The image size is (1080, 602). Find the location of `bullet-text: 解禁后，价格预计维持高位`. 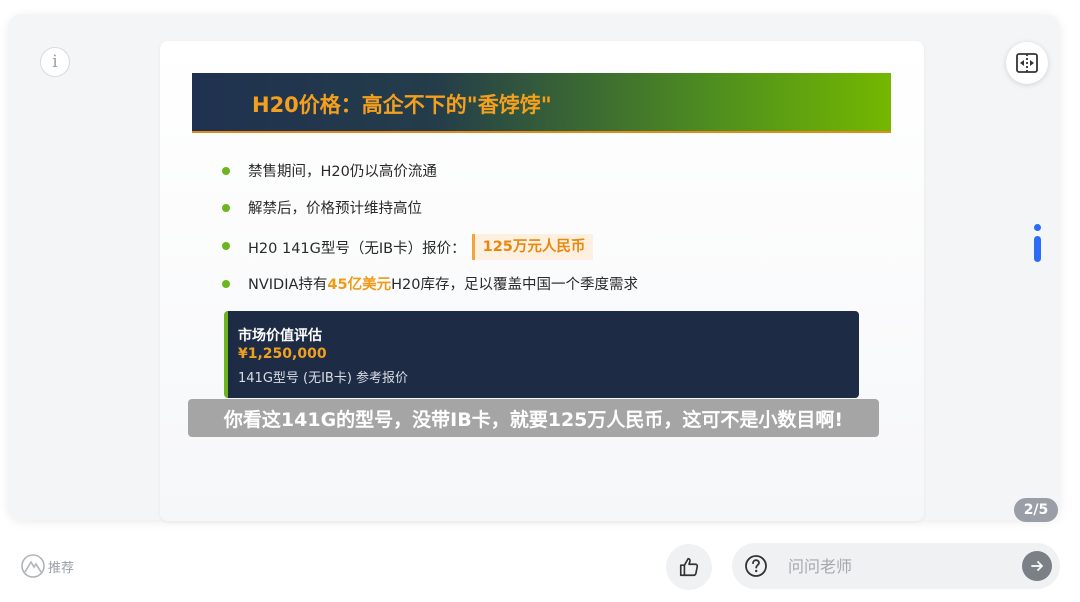

bullet-text: 解禁后，价格预计维持高位 is located at coordinates (335, 209).